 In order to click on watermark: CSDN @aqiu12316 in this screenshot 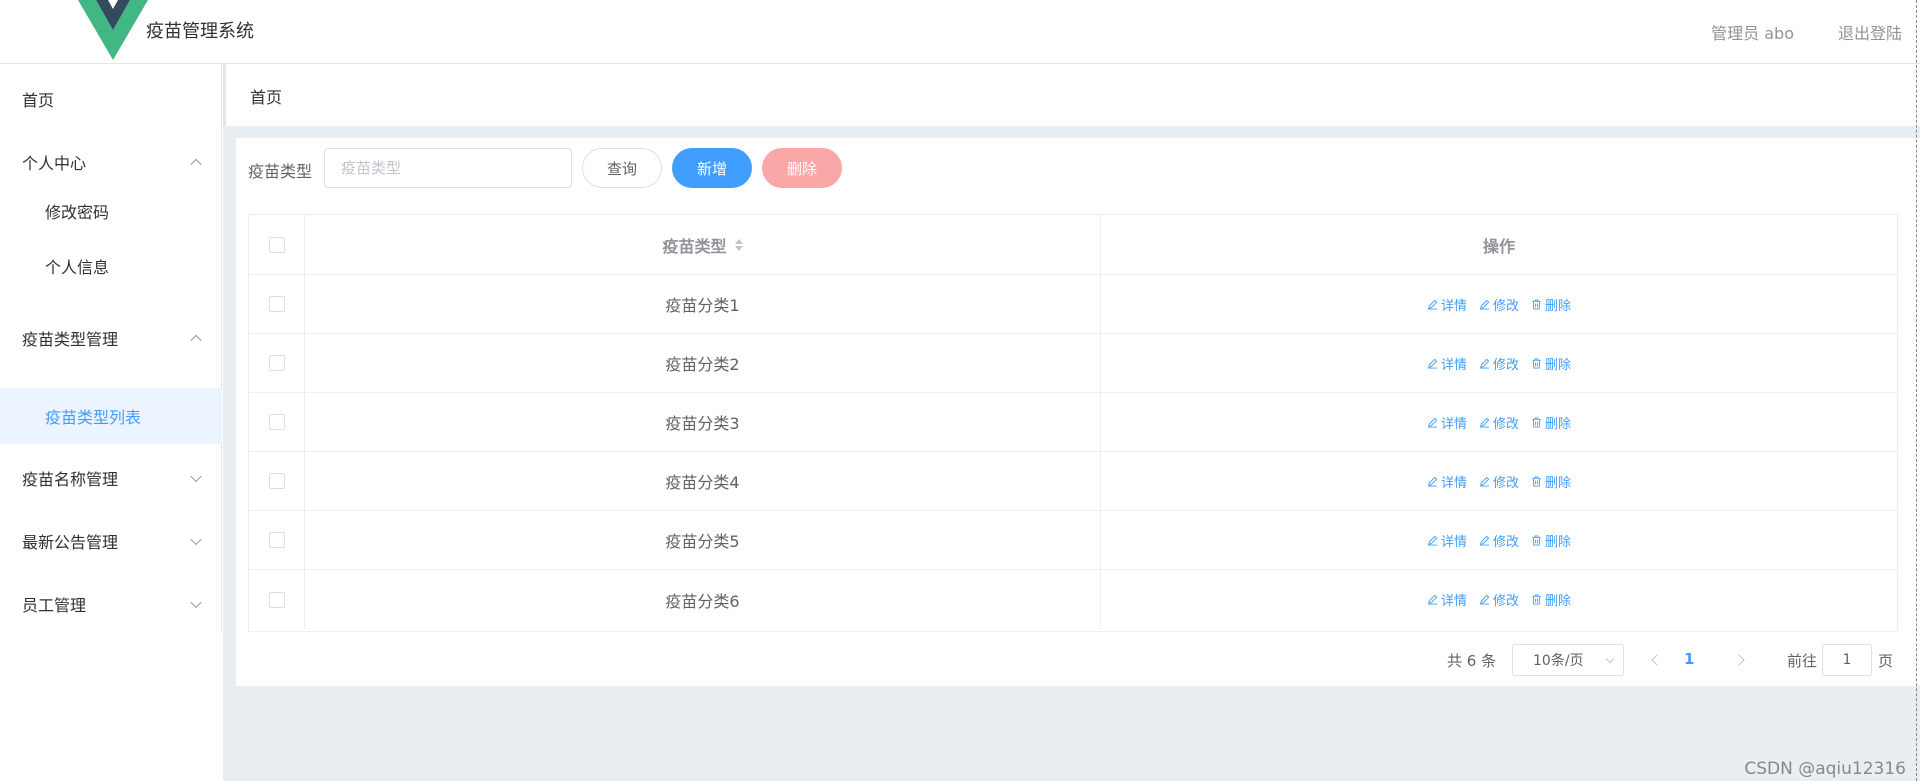, I will do `click(1825, 769)`.